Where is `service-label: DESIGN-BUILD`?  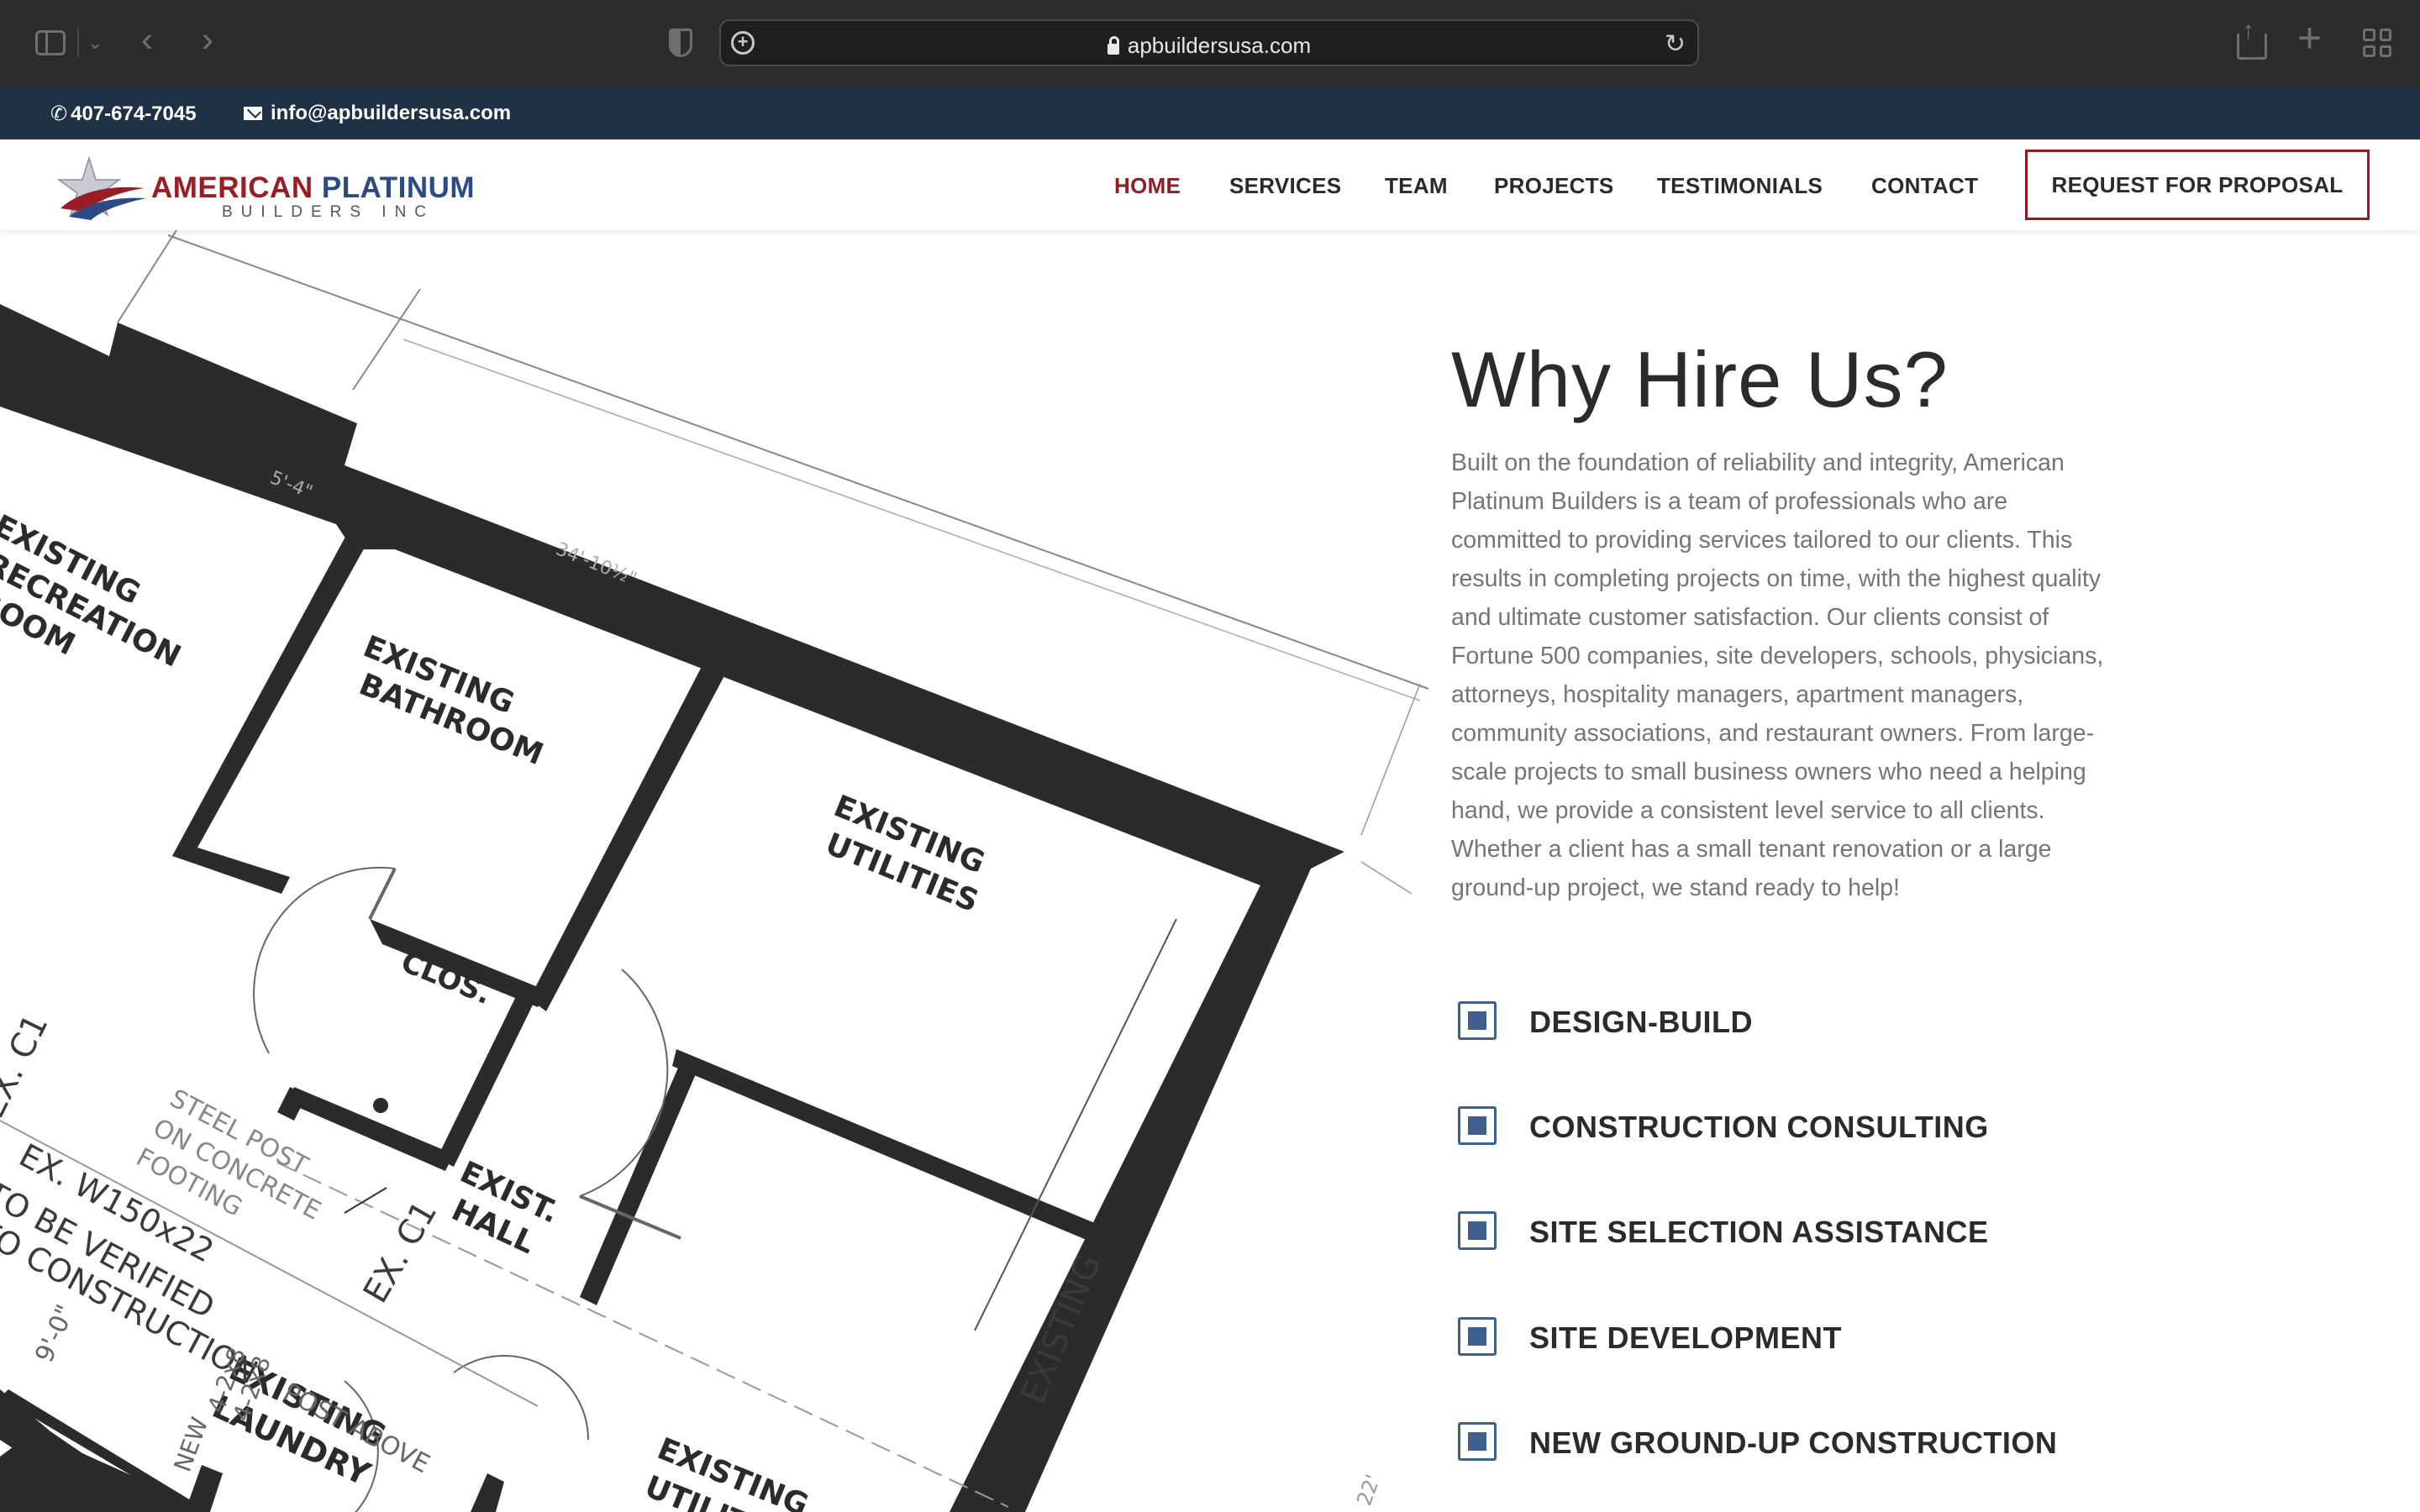 service-label: DESIGN-BUILD is located at coordinates (1641, 1022).